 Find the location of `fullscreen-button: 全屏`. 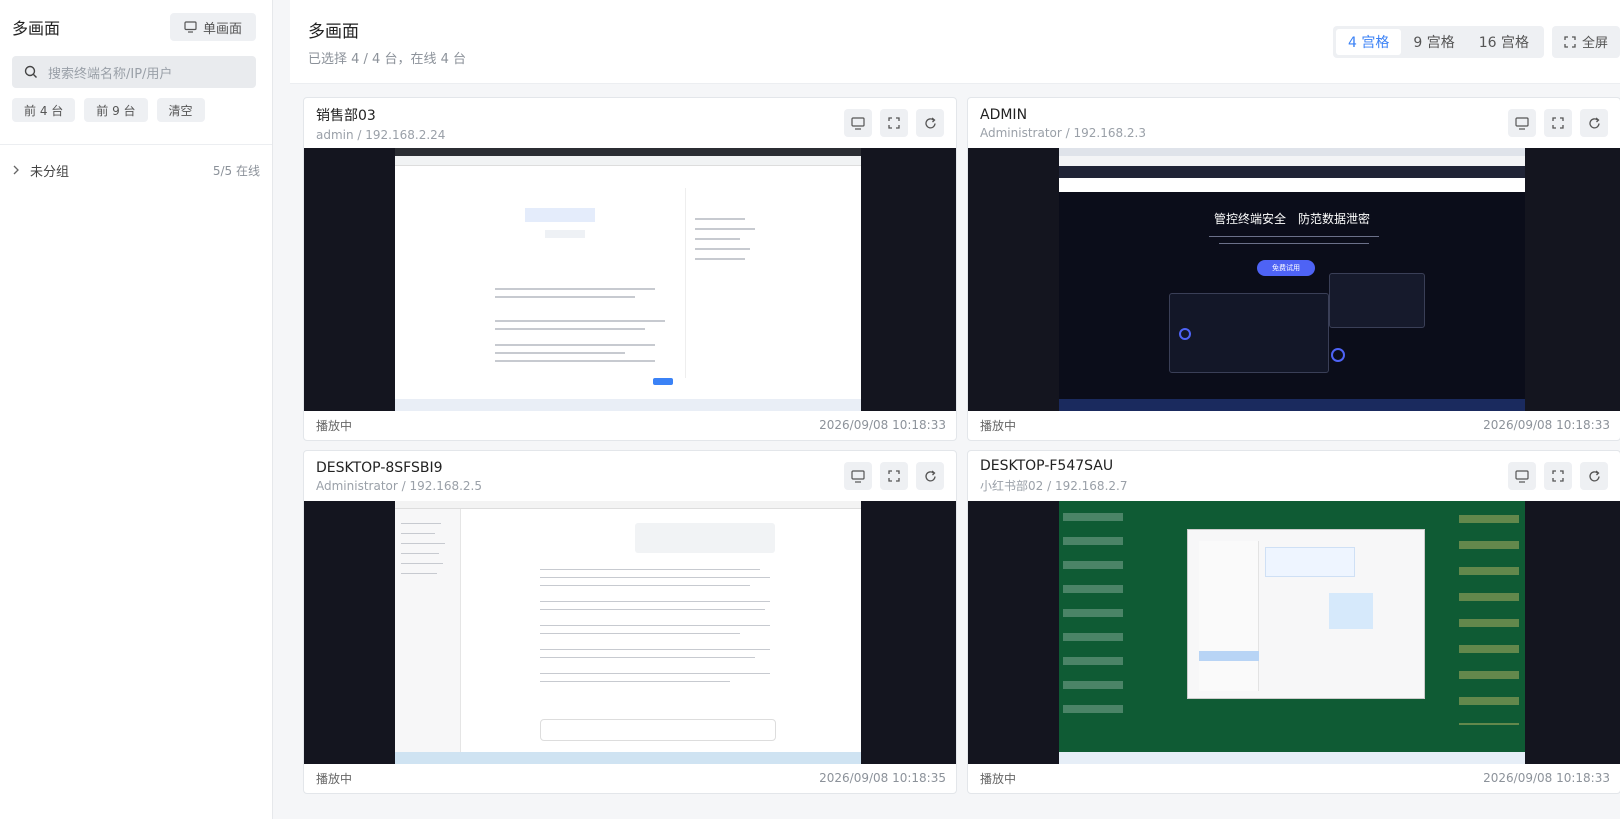

fullscreen-button: 全屏 is located at coordinates (1585, 41).